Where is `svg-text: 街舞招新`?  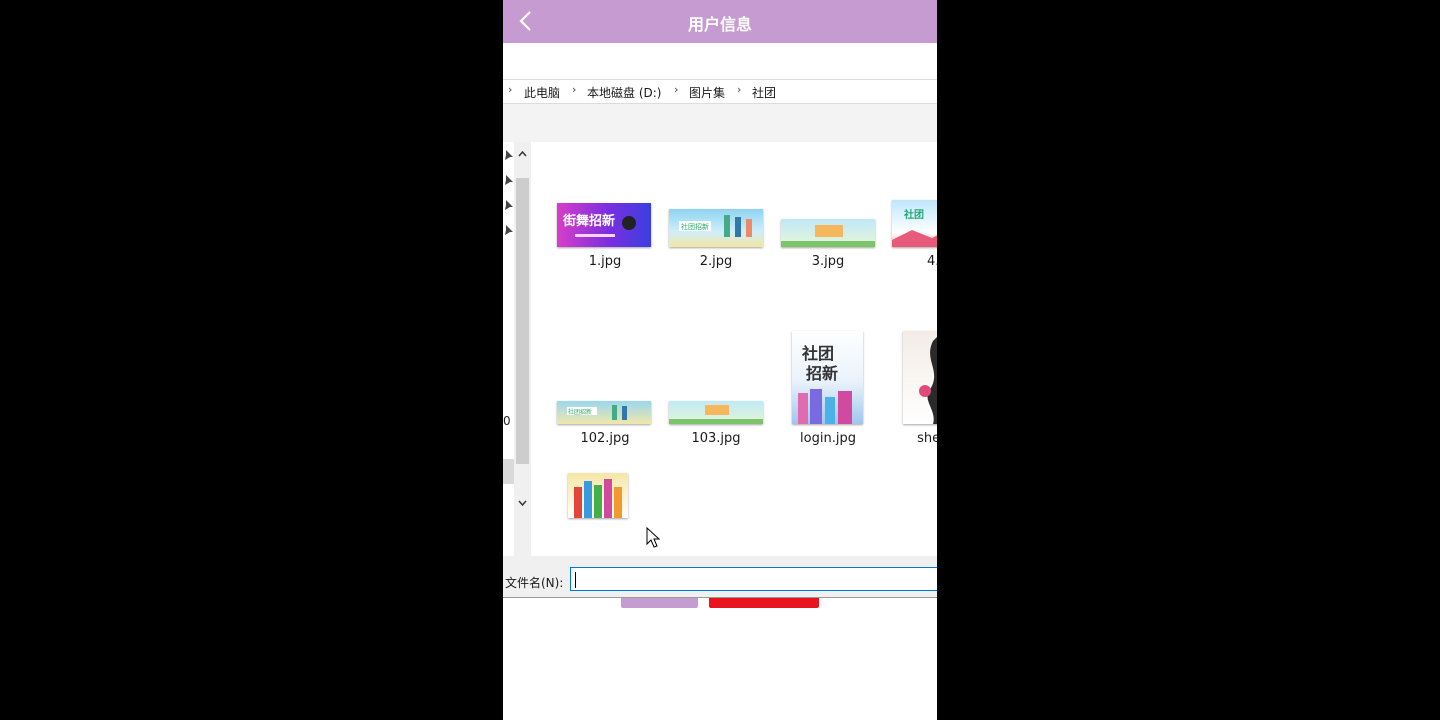 svg-text: 街舞招新 is located at coordinates (588, 221).